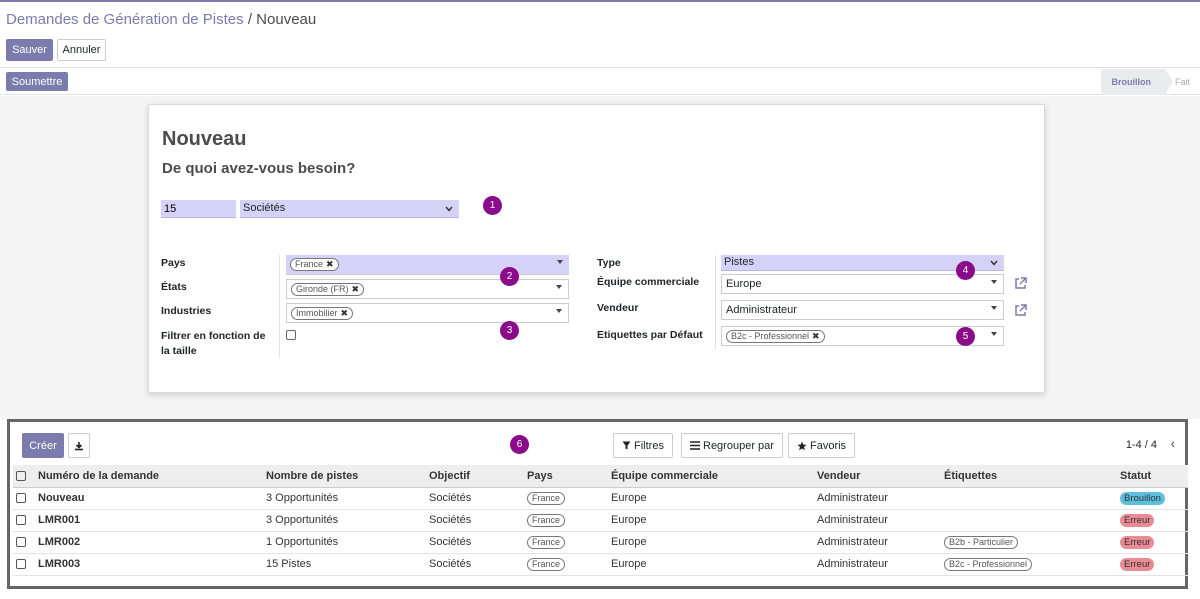 This screenshot has height=599, width=1200. I want to click on lead-count: 1 Opportunités, so click(344, 542).